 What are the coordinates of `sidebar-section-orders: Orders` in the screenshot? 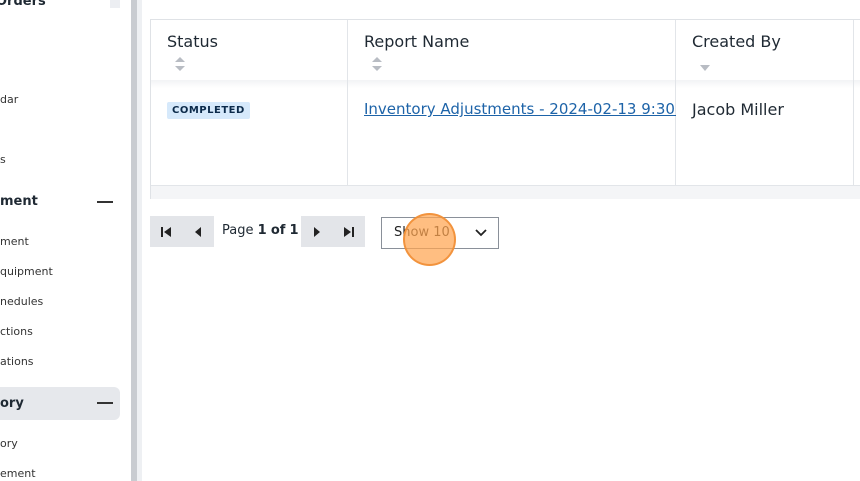 It's located at (23, 4).